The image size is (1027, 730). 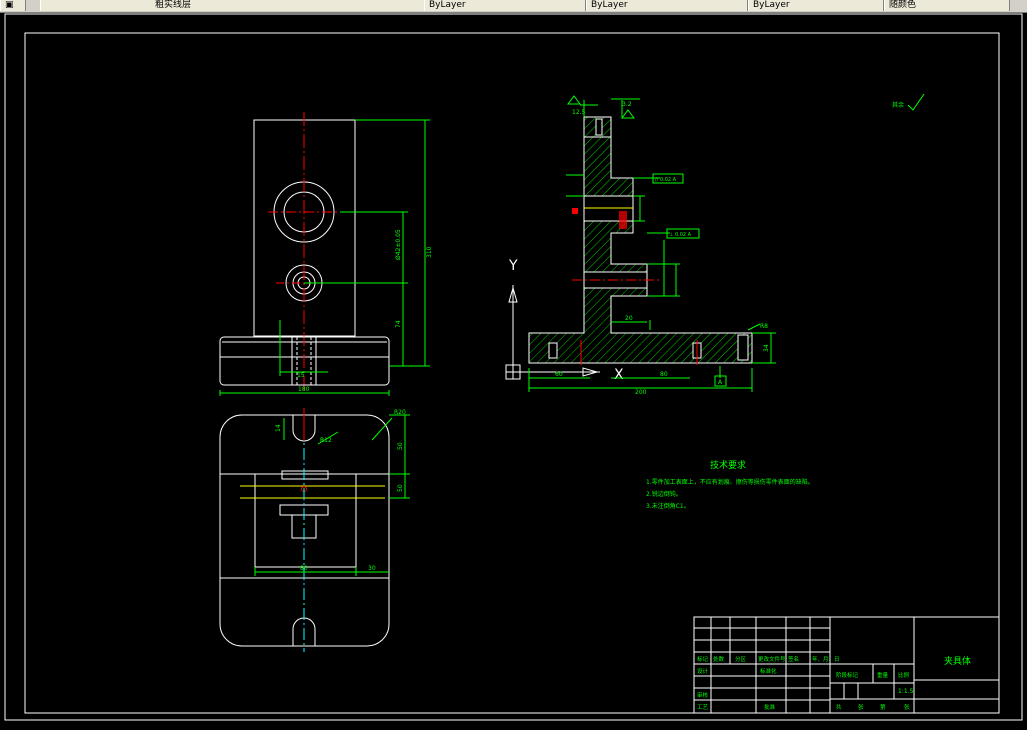 What do you see at coordinates (772, 659) in the screenshot?
I see `tb-doc: 更改文件号` at bounding box center [772, 659].